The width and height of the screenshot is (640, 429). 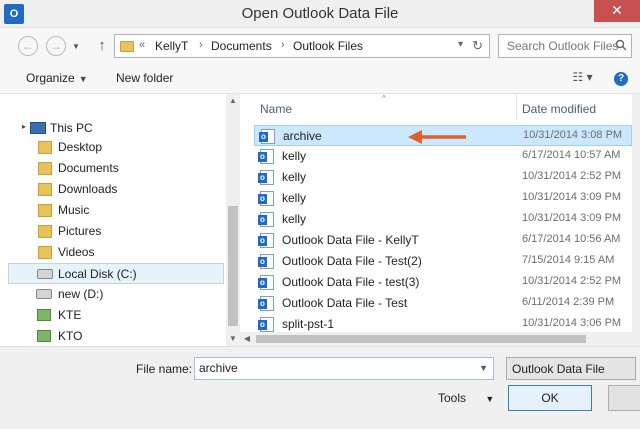 I want to click on ok-button: OK, so click(x=550, y=398).